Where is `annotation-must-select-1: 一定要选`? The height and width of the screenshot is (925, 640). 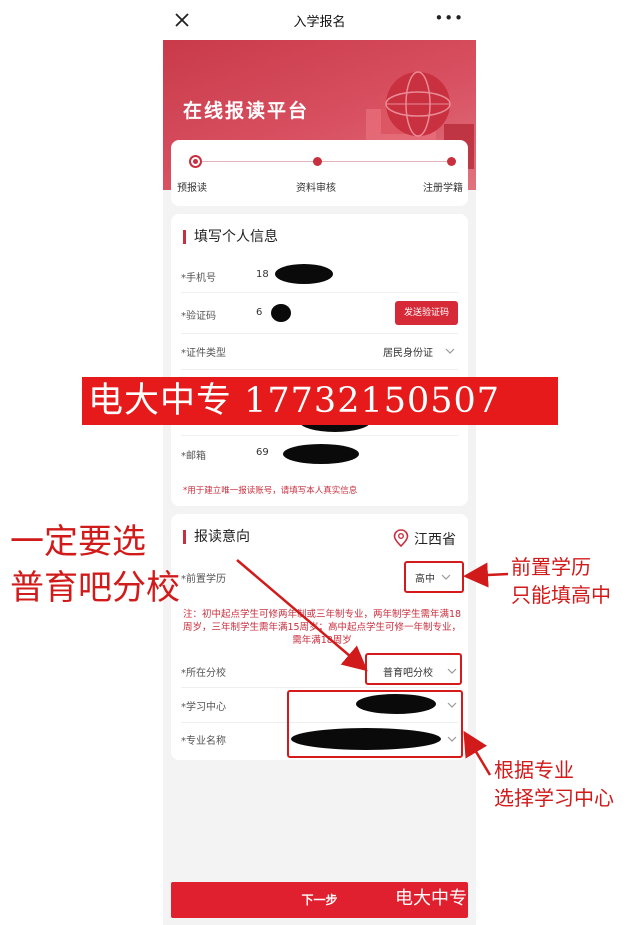 annotation-must-select-1: 一定要选 is located at coordinates (78, 542).